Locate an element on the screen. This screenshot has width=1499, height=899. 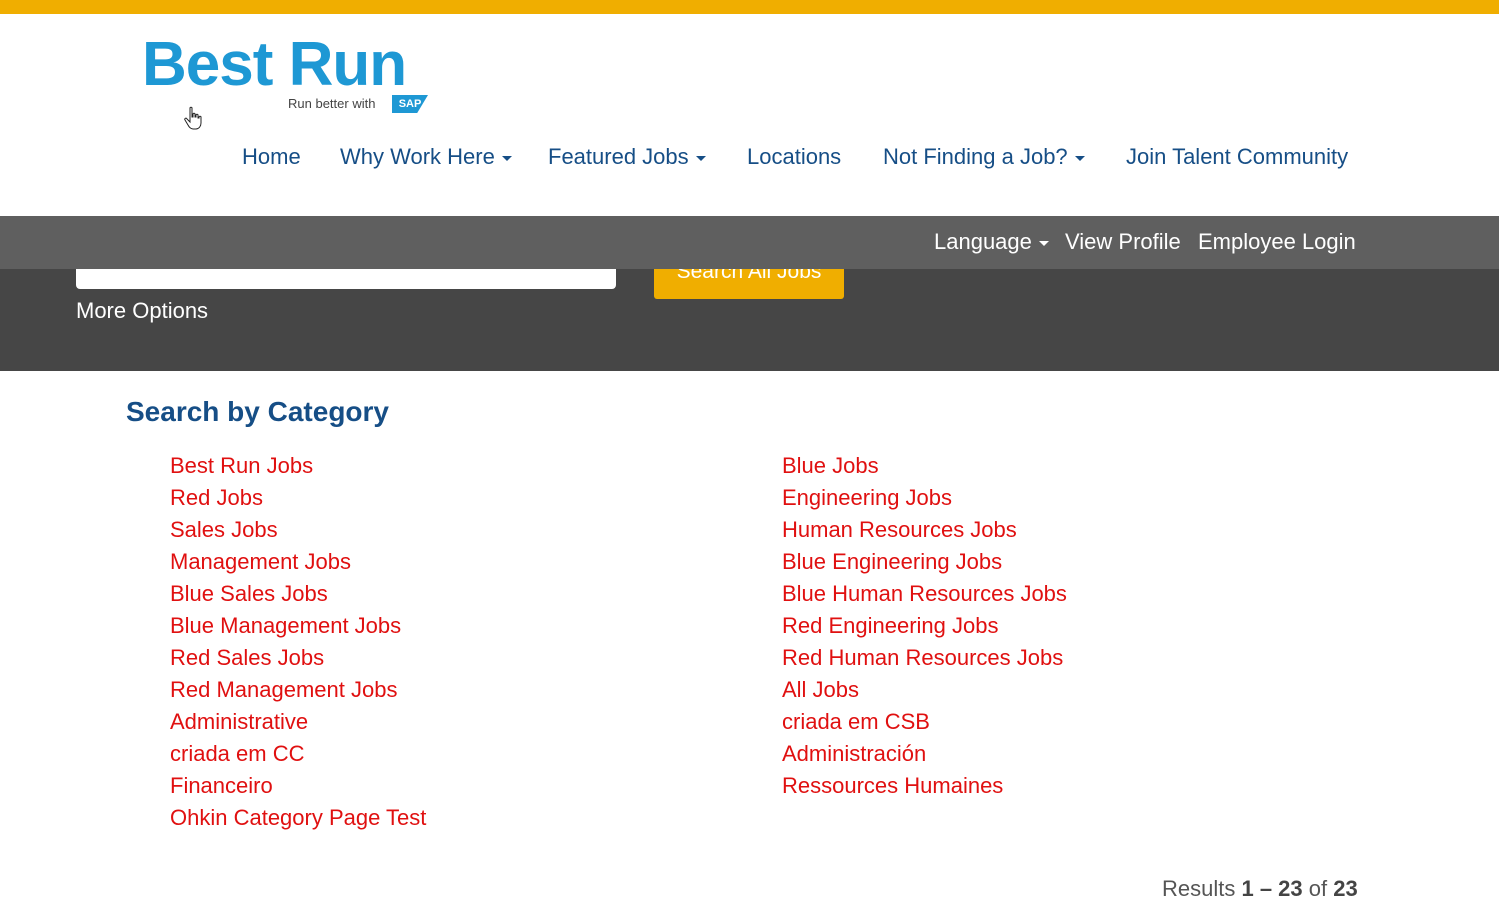
category-link: Sales Jobs is located at coordinates (298, 530).